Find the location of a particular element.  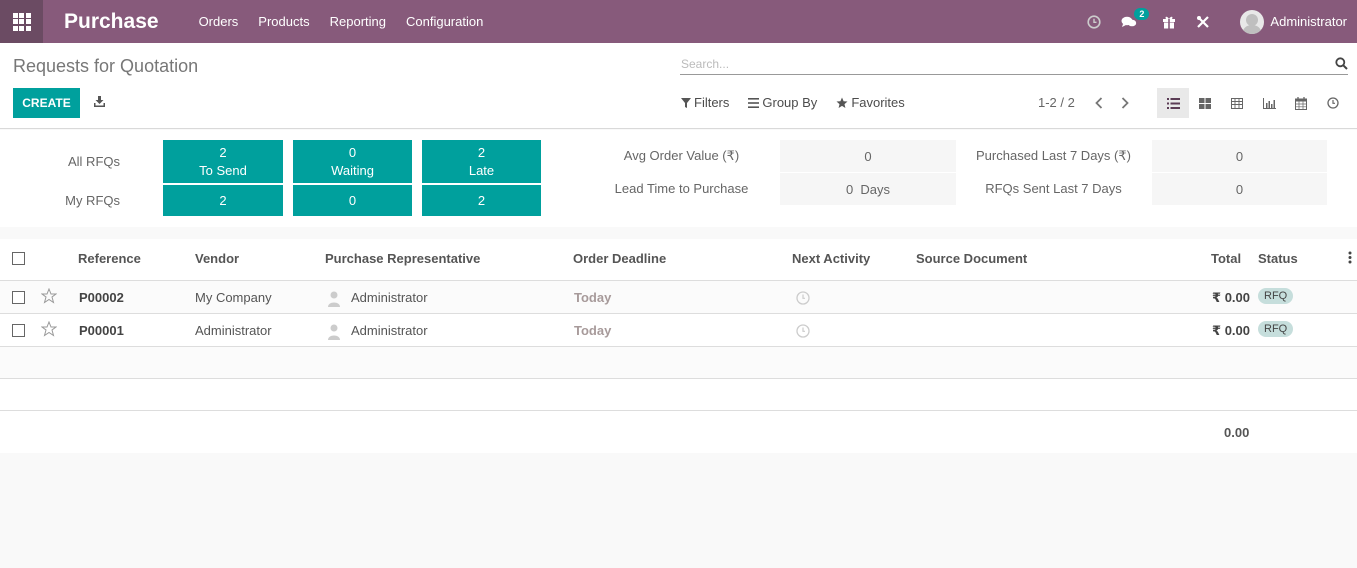

app-name: Purchase is located at coordinates (111, 21).